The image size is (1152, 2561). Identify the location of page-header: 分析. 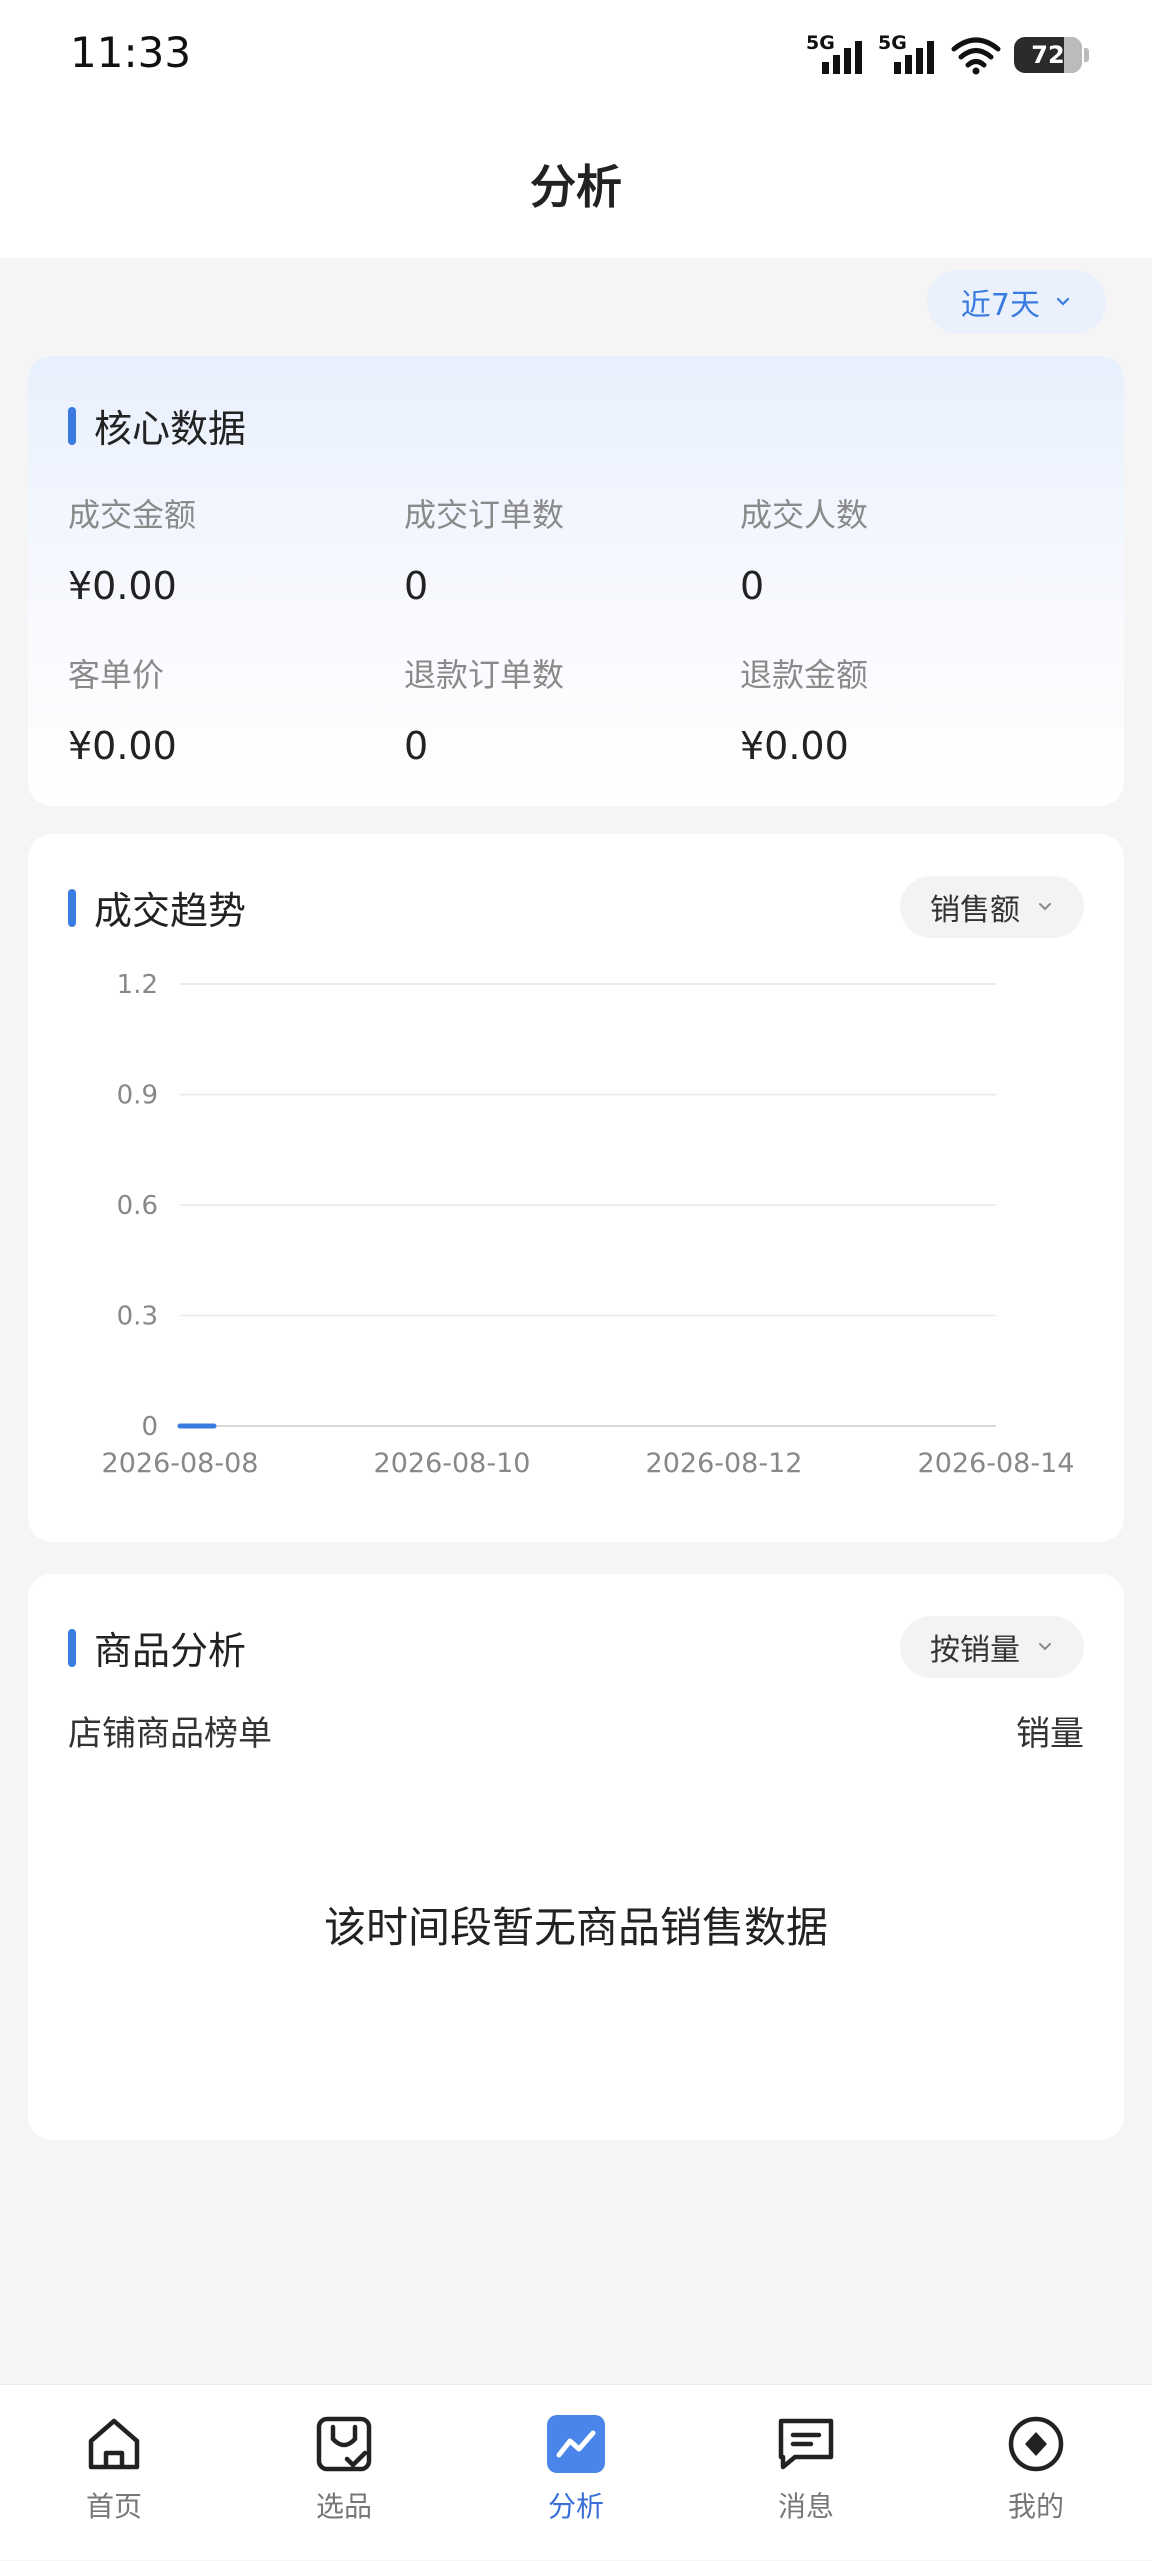
(576, 184).